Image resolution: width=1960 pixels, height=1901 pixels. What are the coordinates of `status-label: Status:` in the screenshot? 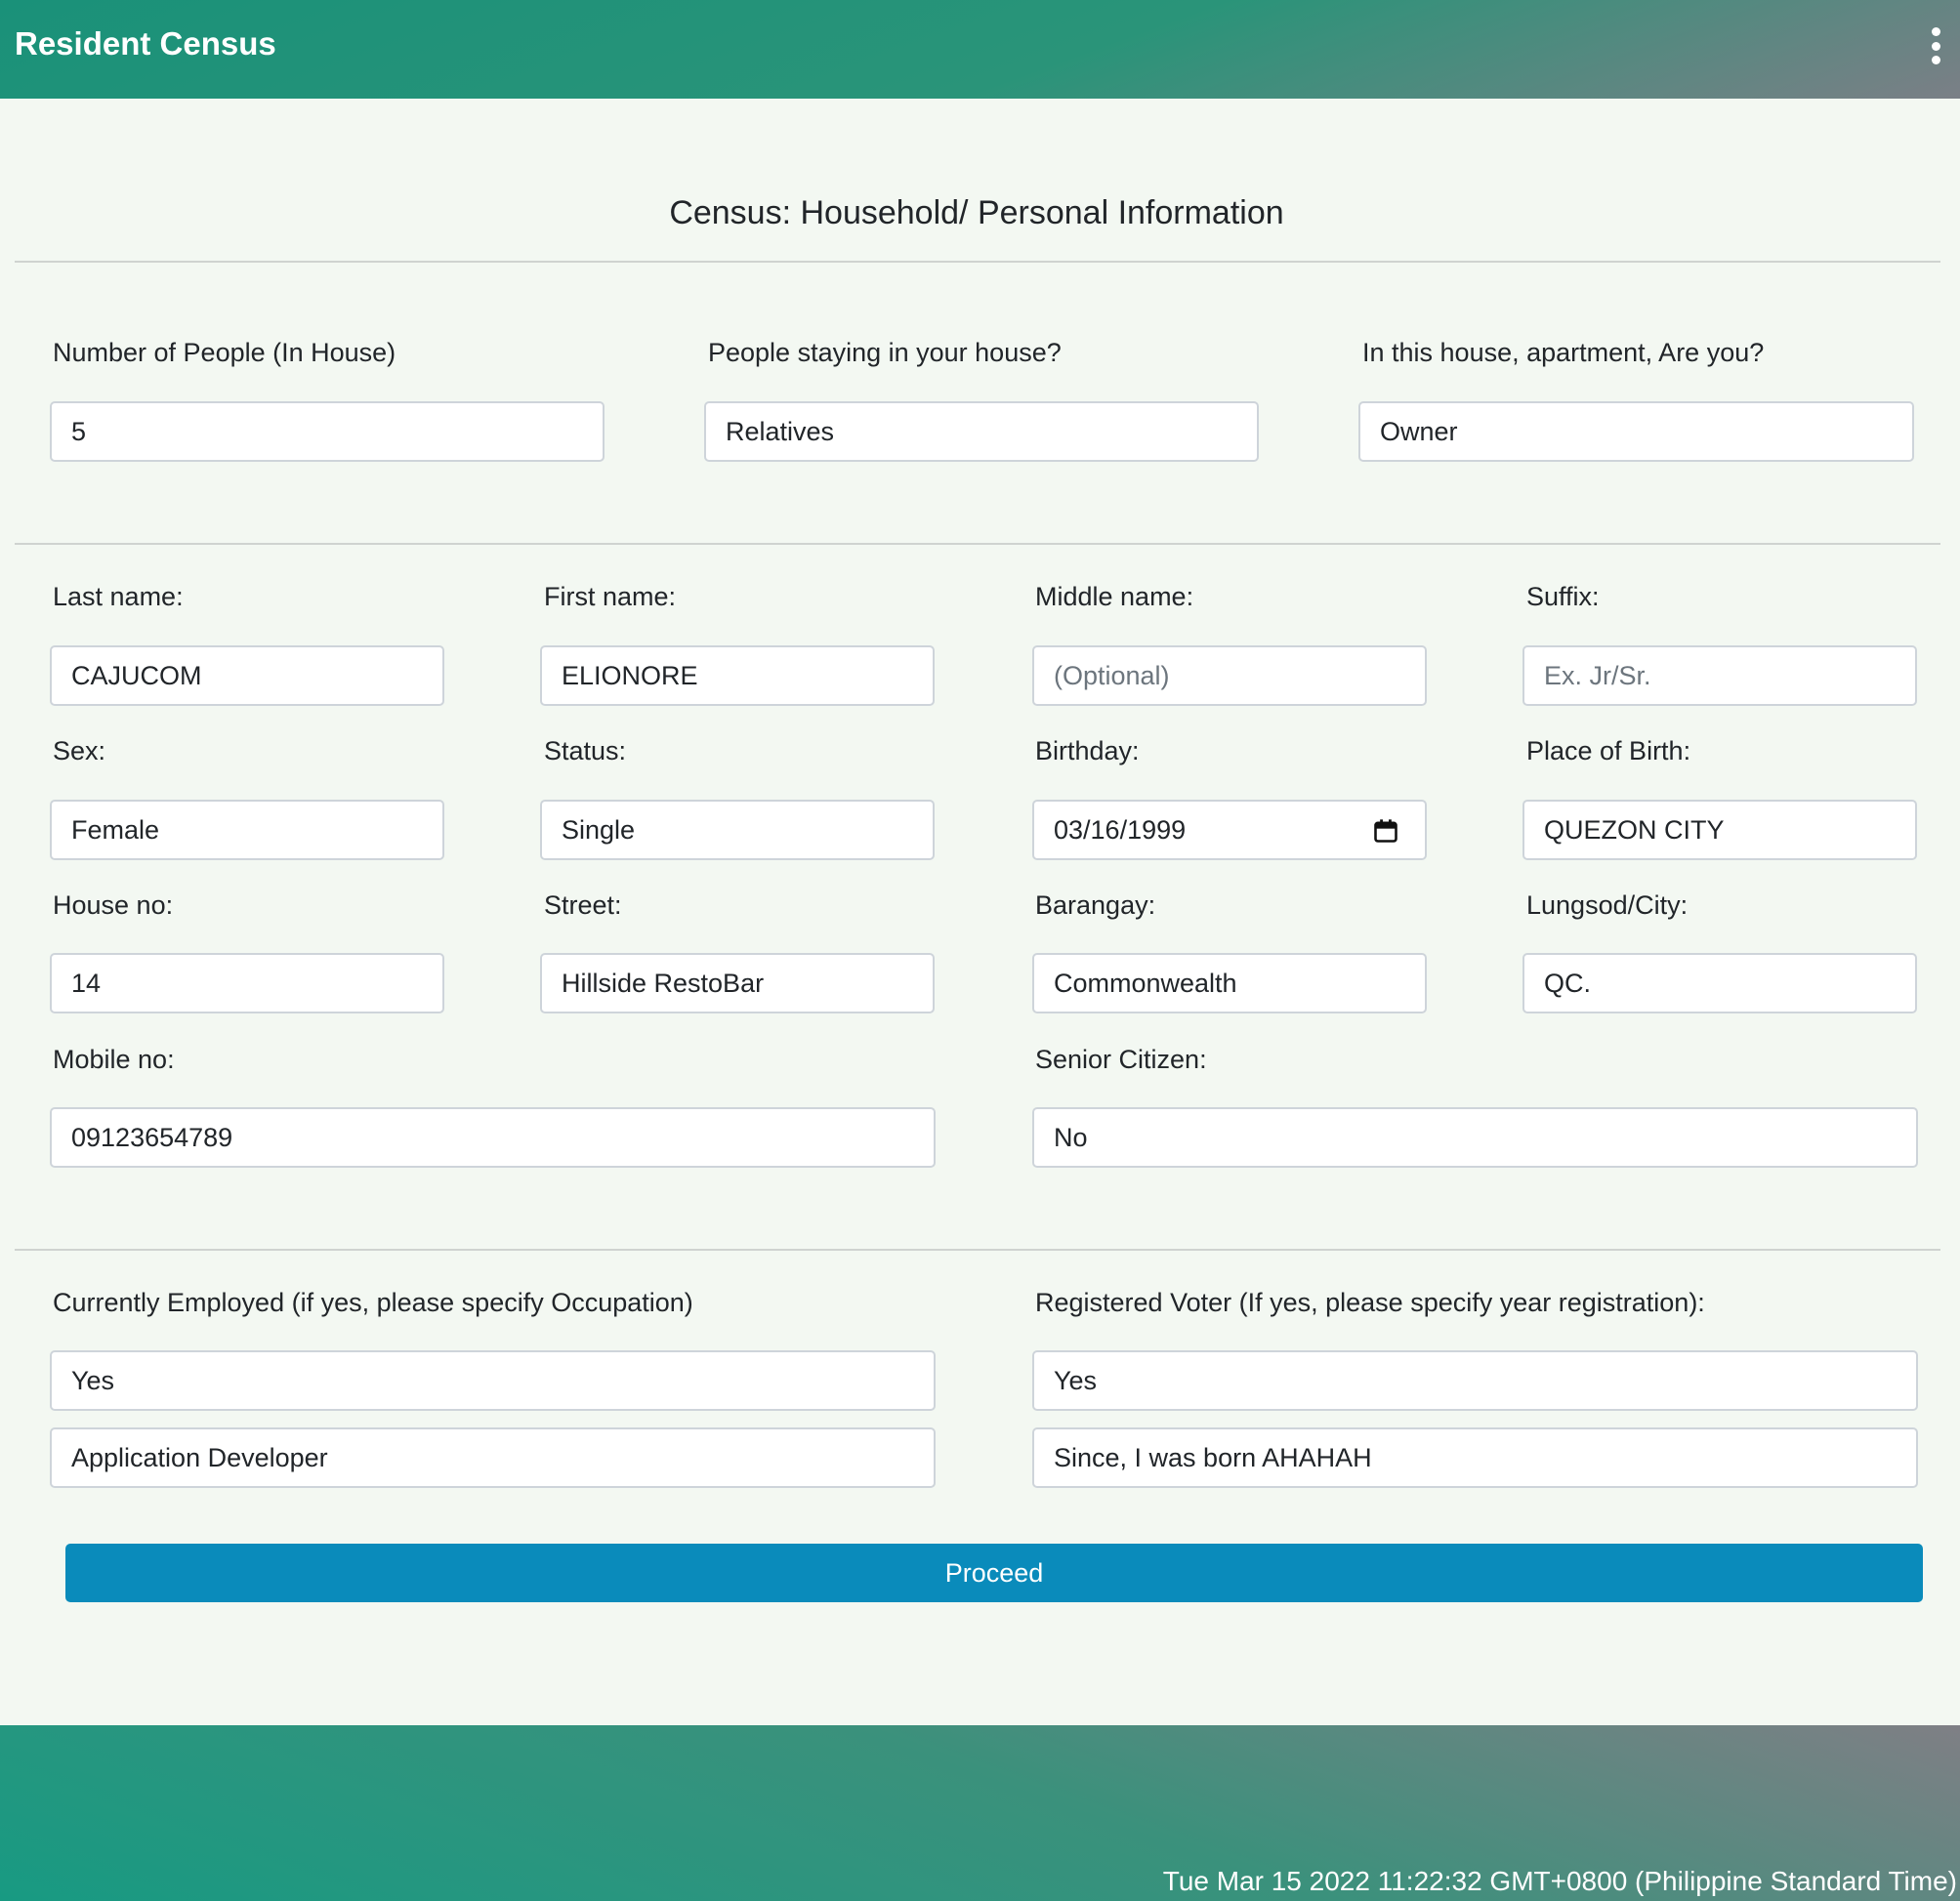 It's located at (585, 750).